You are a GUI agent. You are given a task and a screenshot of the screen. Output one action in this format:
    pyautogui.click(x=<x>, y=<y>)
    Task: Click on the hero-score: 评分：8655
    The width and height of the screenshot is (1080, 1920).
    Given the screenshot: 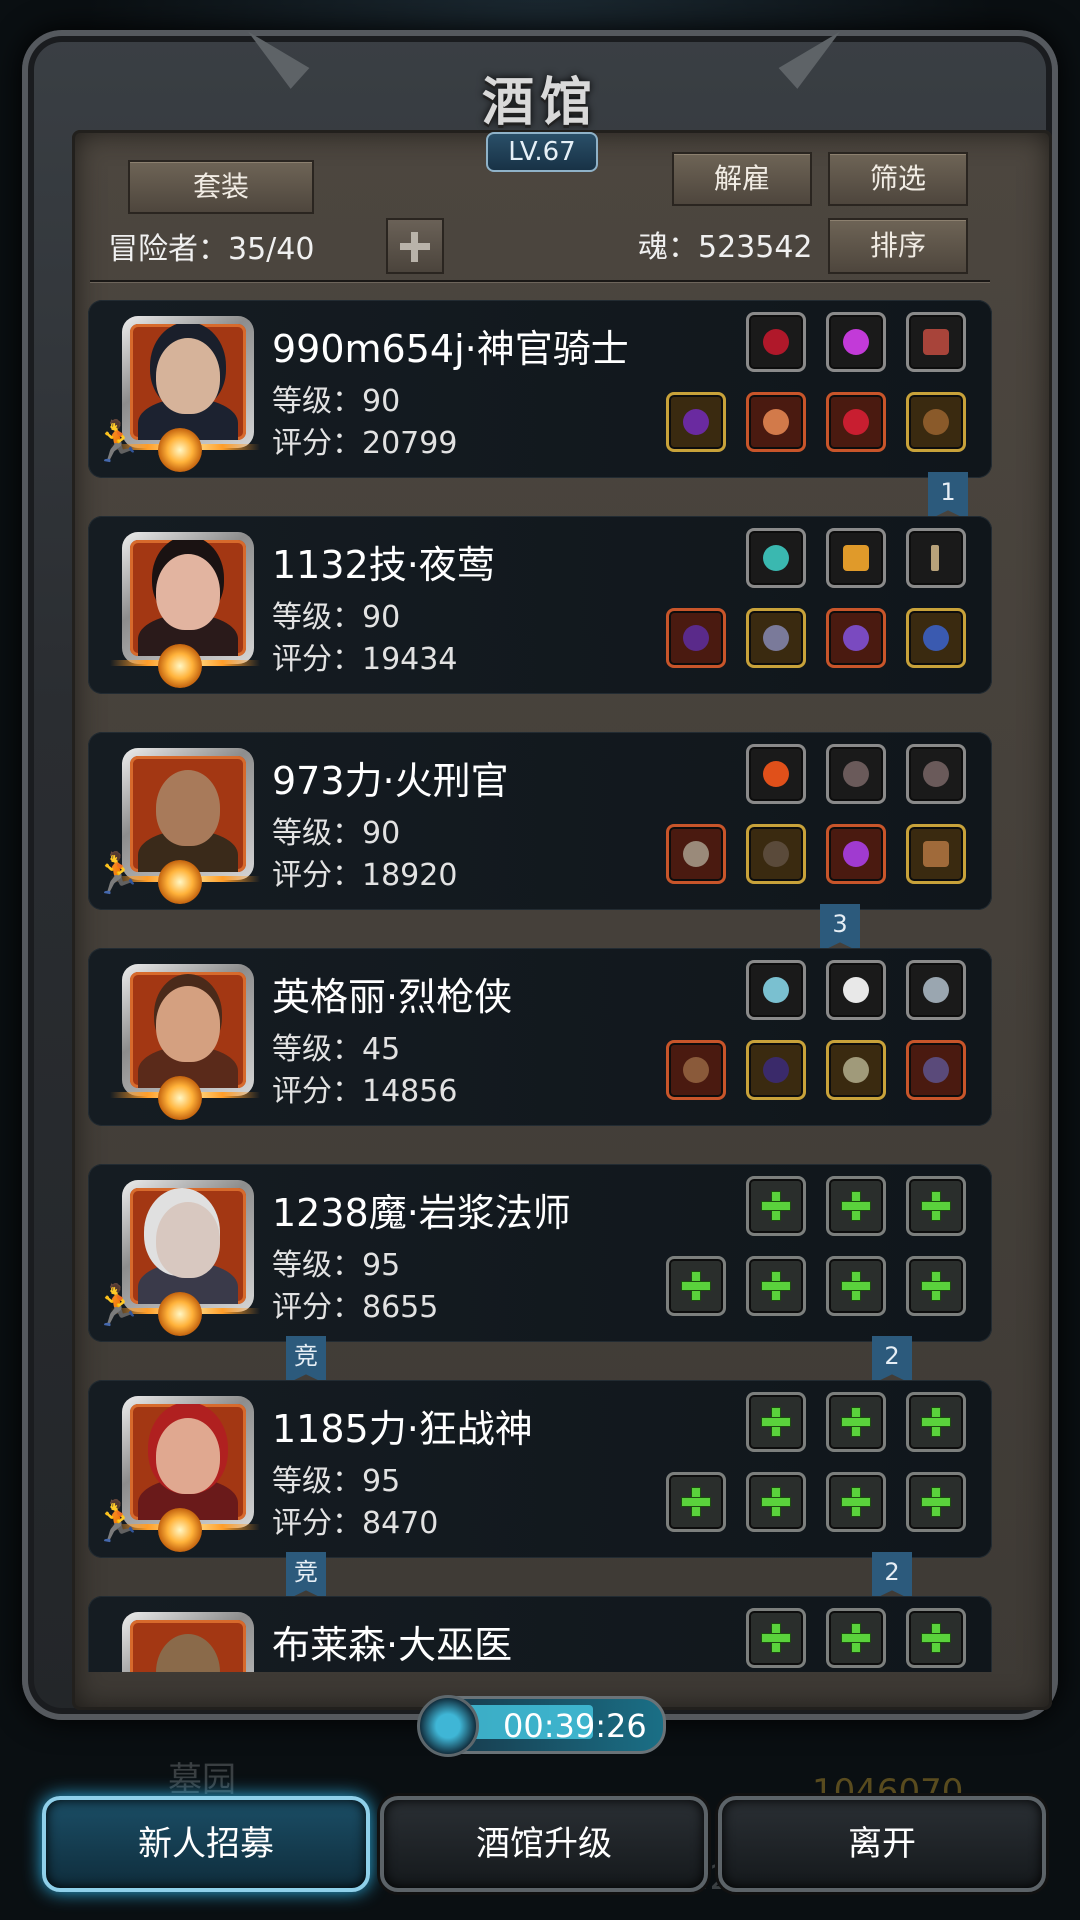 What is the action you would take?
    pyautogui.click(x=355, y=1307)
    